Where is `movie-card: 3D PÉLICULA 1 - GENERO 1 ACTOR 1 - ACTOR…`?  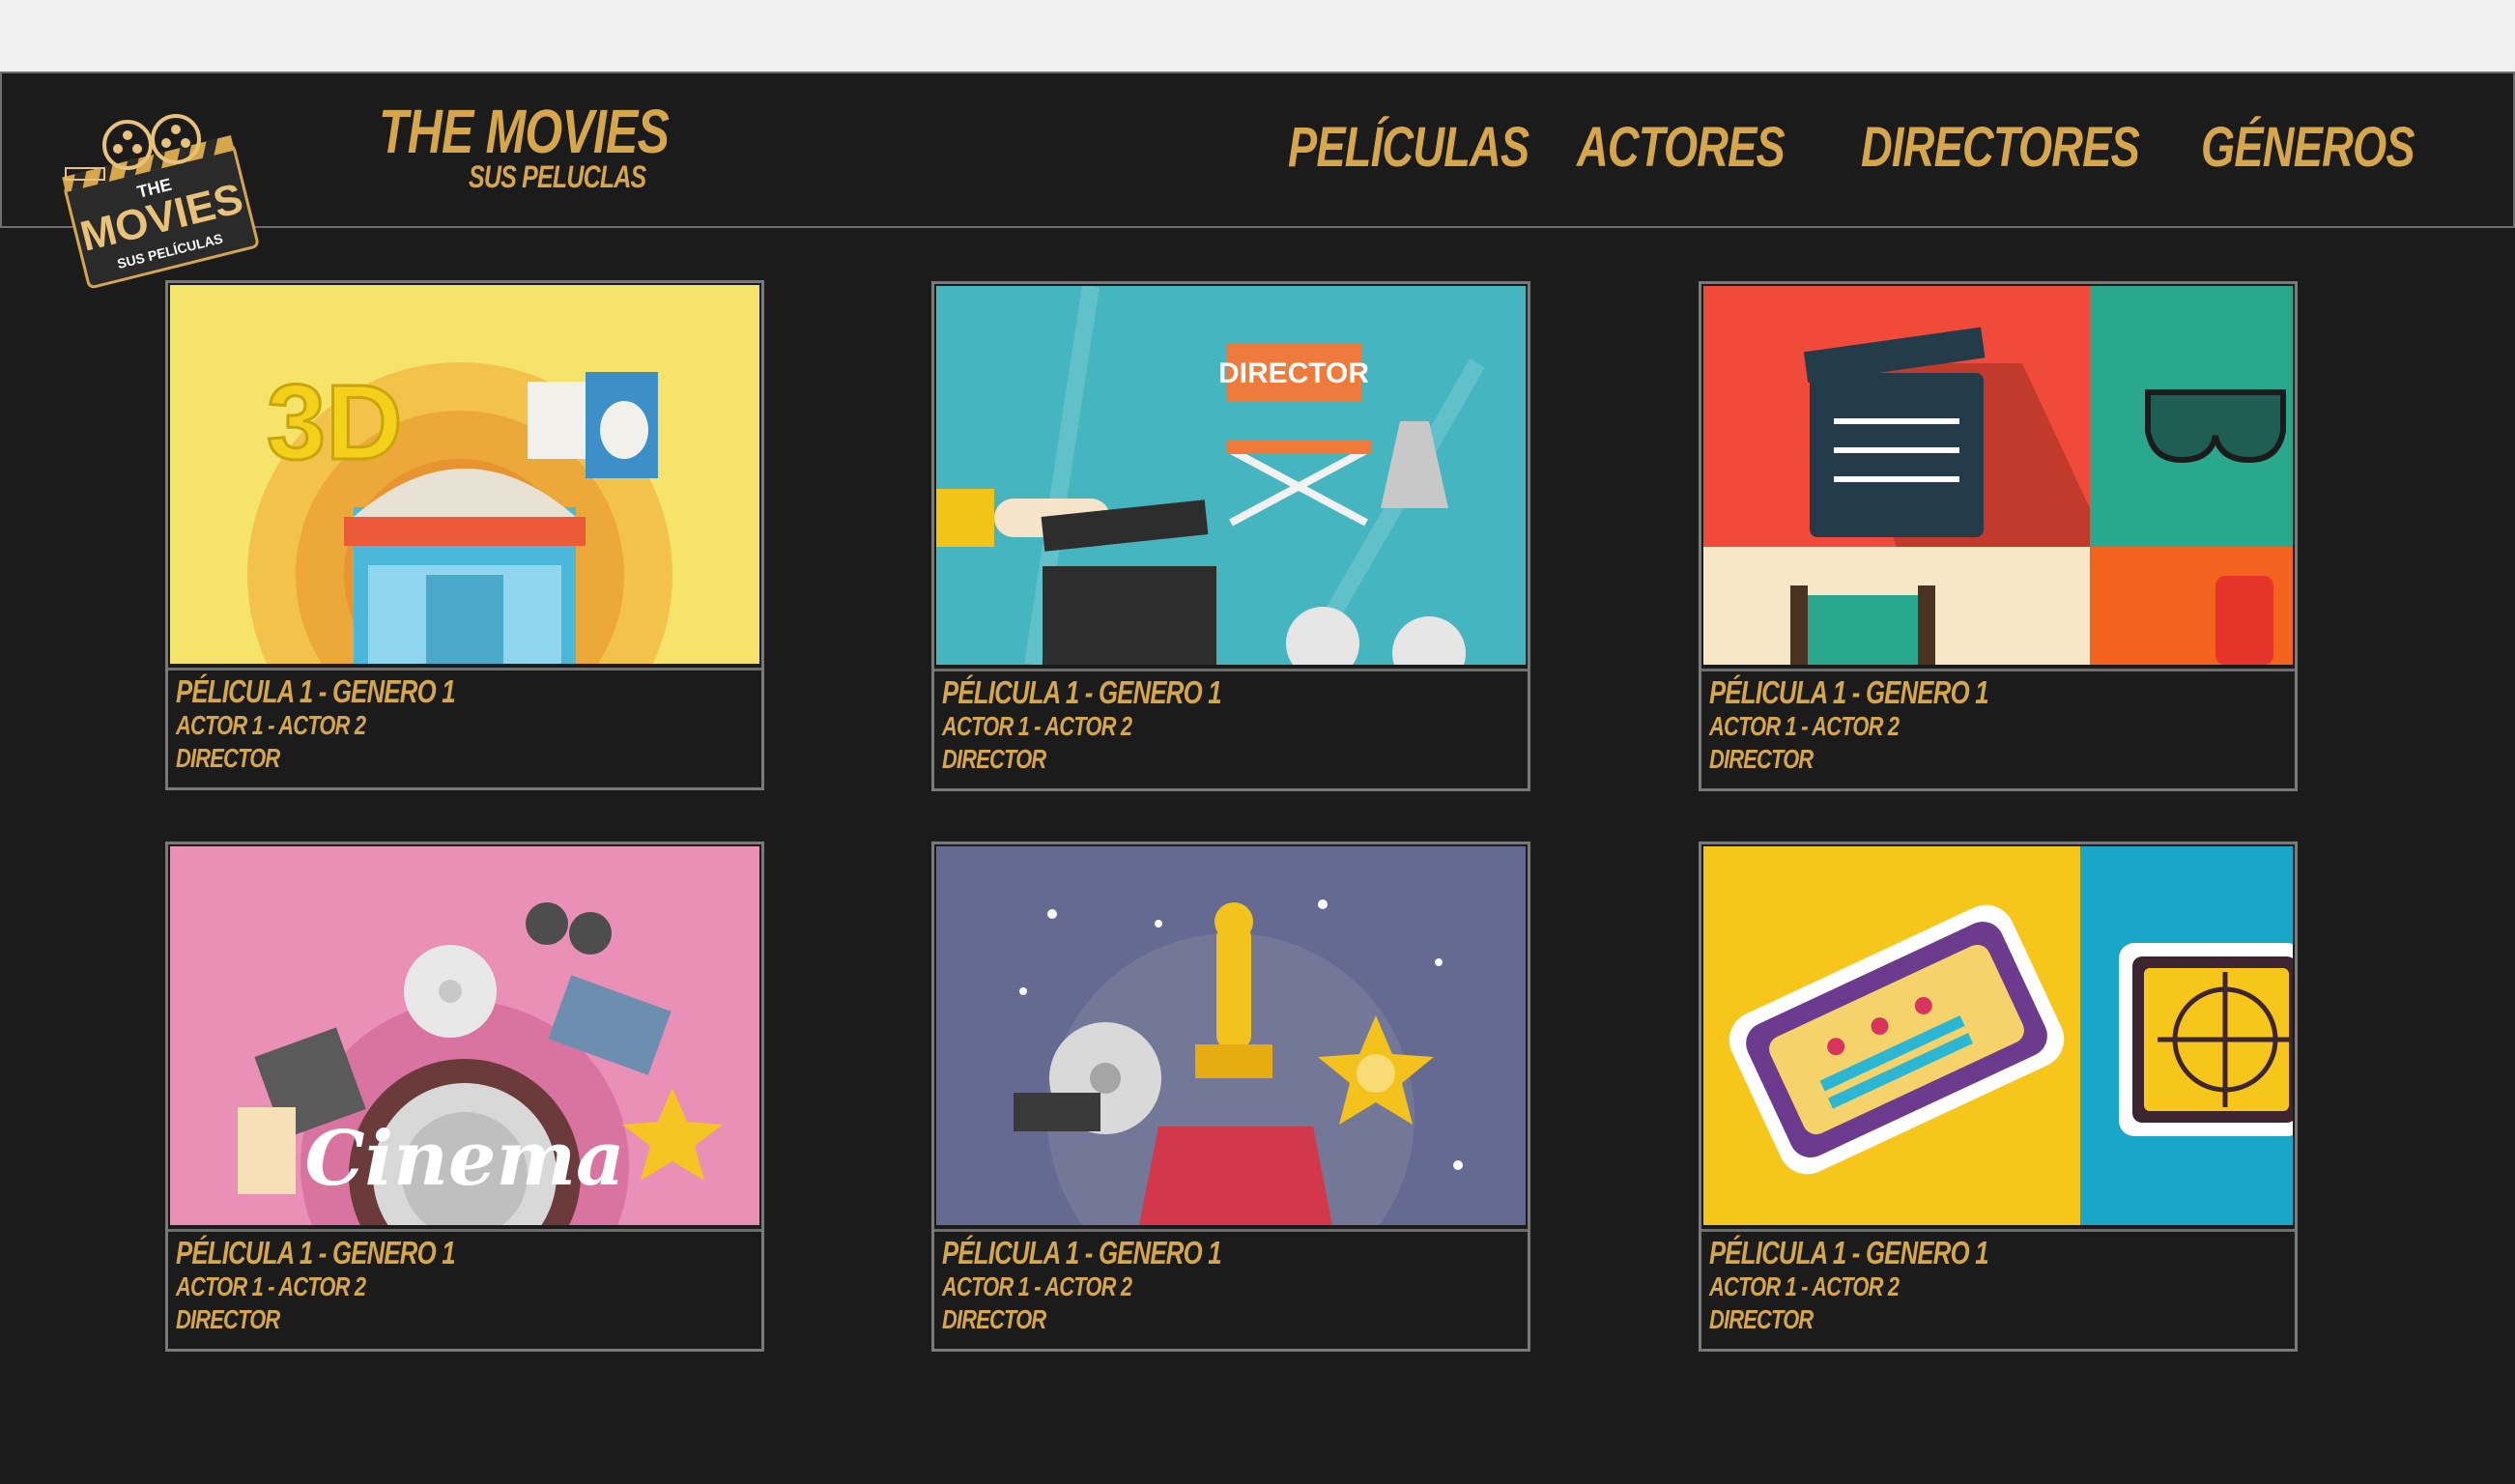
movie-card: 3D PÉLICULA 1 - GENERO 1 ACTOR 1 - ACTOR… is located at coordinates (464, 535).